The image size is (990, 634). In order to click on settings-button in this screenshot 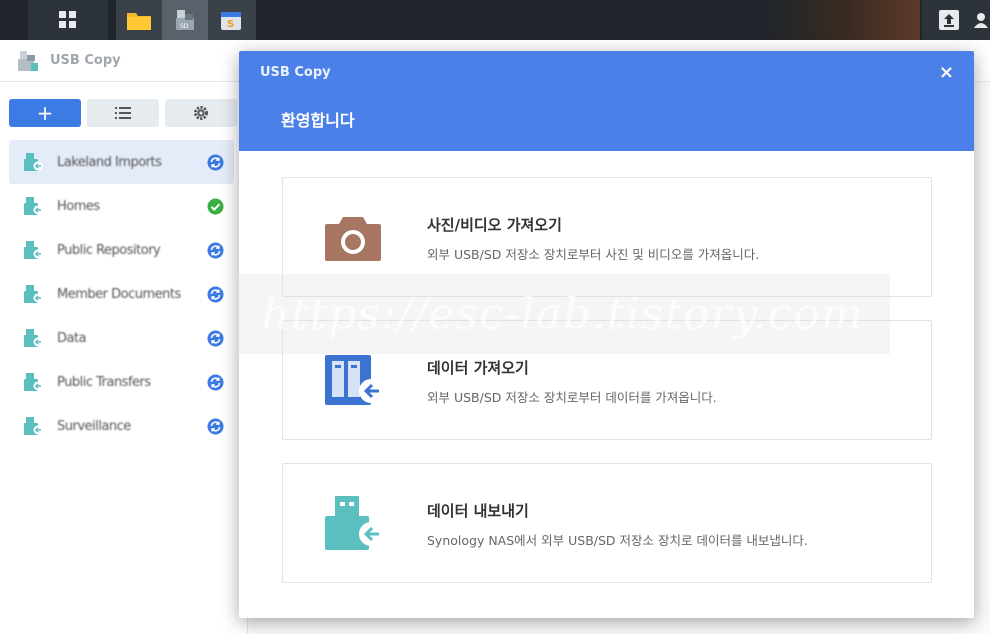, I will do `click(201, 113)`.